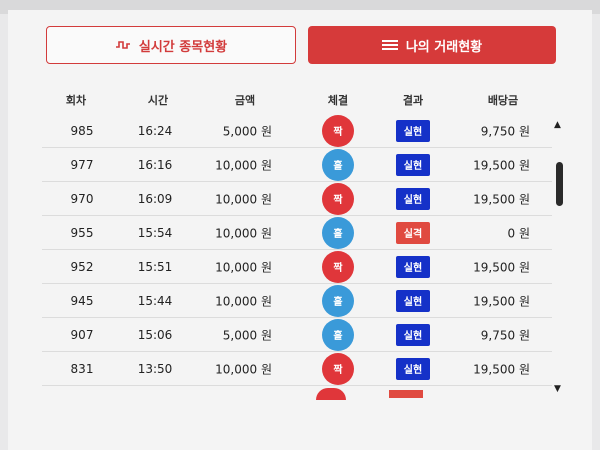  Describe the element at coordinates (82, 334) in the screenshot. I see `round-number: 907` at that location.